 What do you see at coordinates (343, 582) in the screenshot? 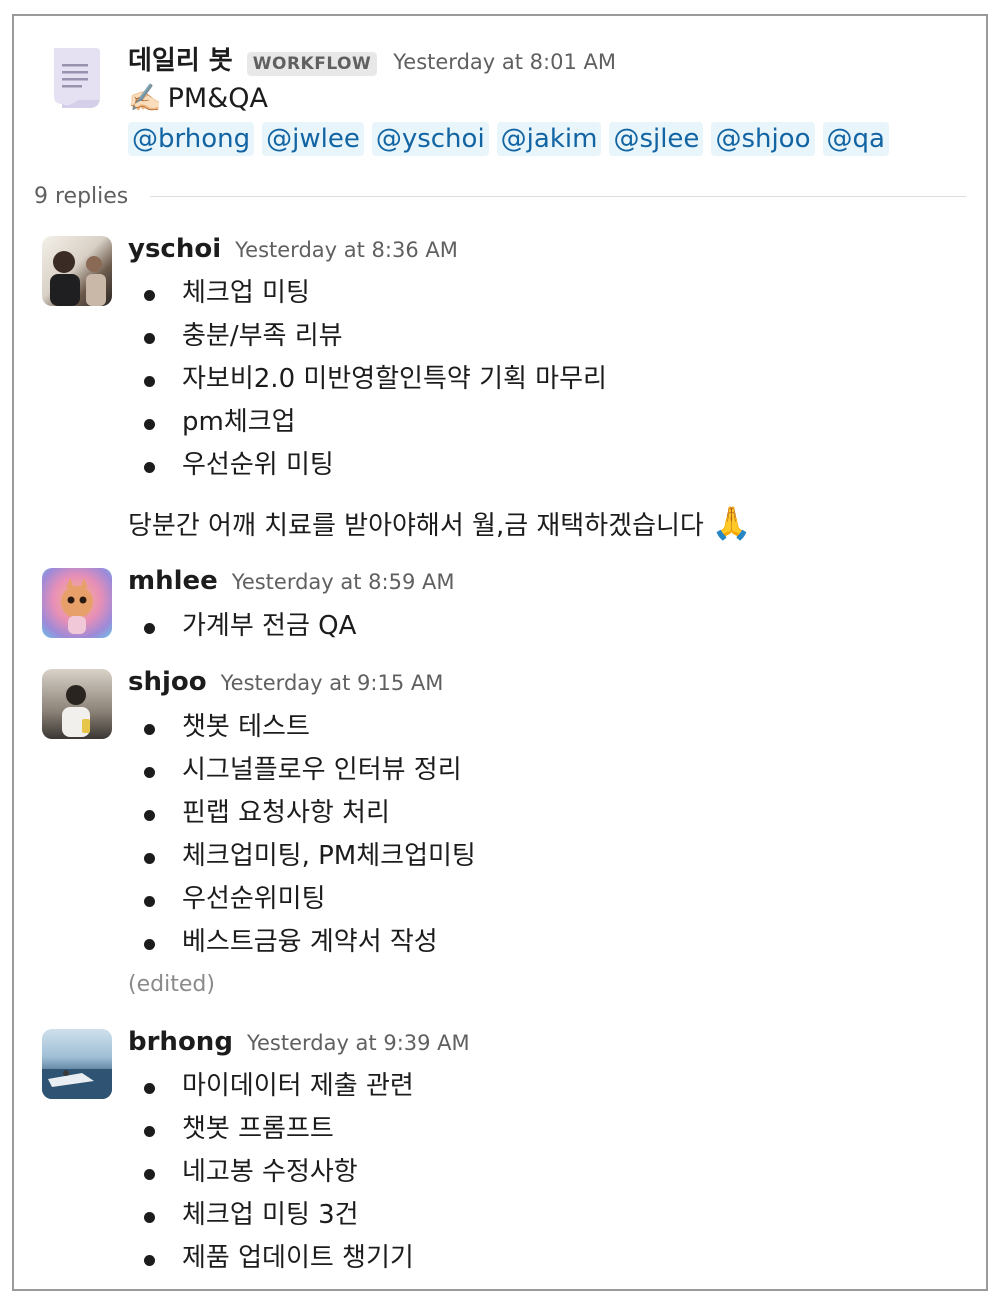
I see `timestamp: Yesterday at 8:59 AM` at bounding box center [343, 582].